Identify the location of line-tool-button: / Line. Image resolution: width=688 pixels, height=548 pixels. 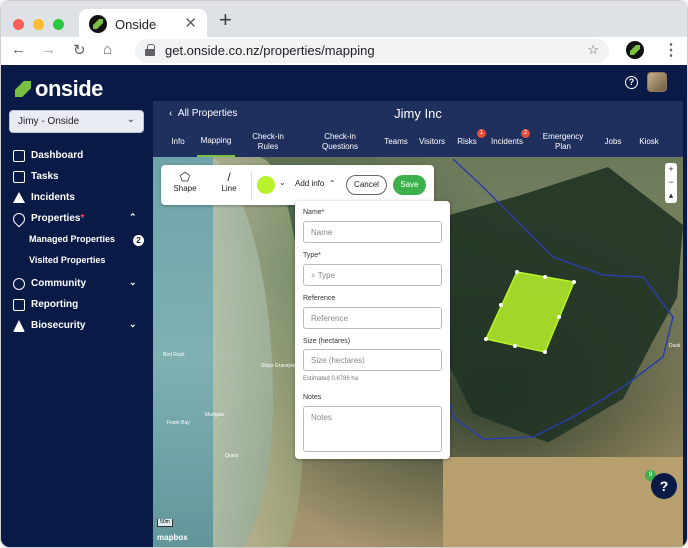
(229, 181).